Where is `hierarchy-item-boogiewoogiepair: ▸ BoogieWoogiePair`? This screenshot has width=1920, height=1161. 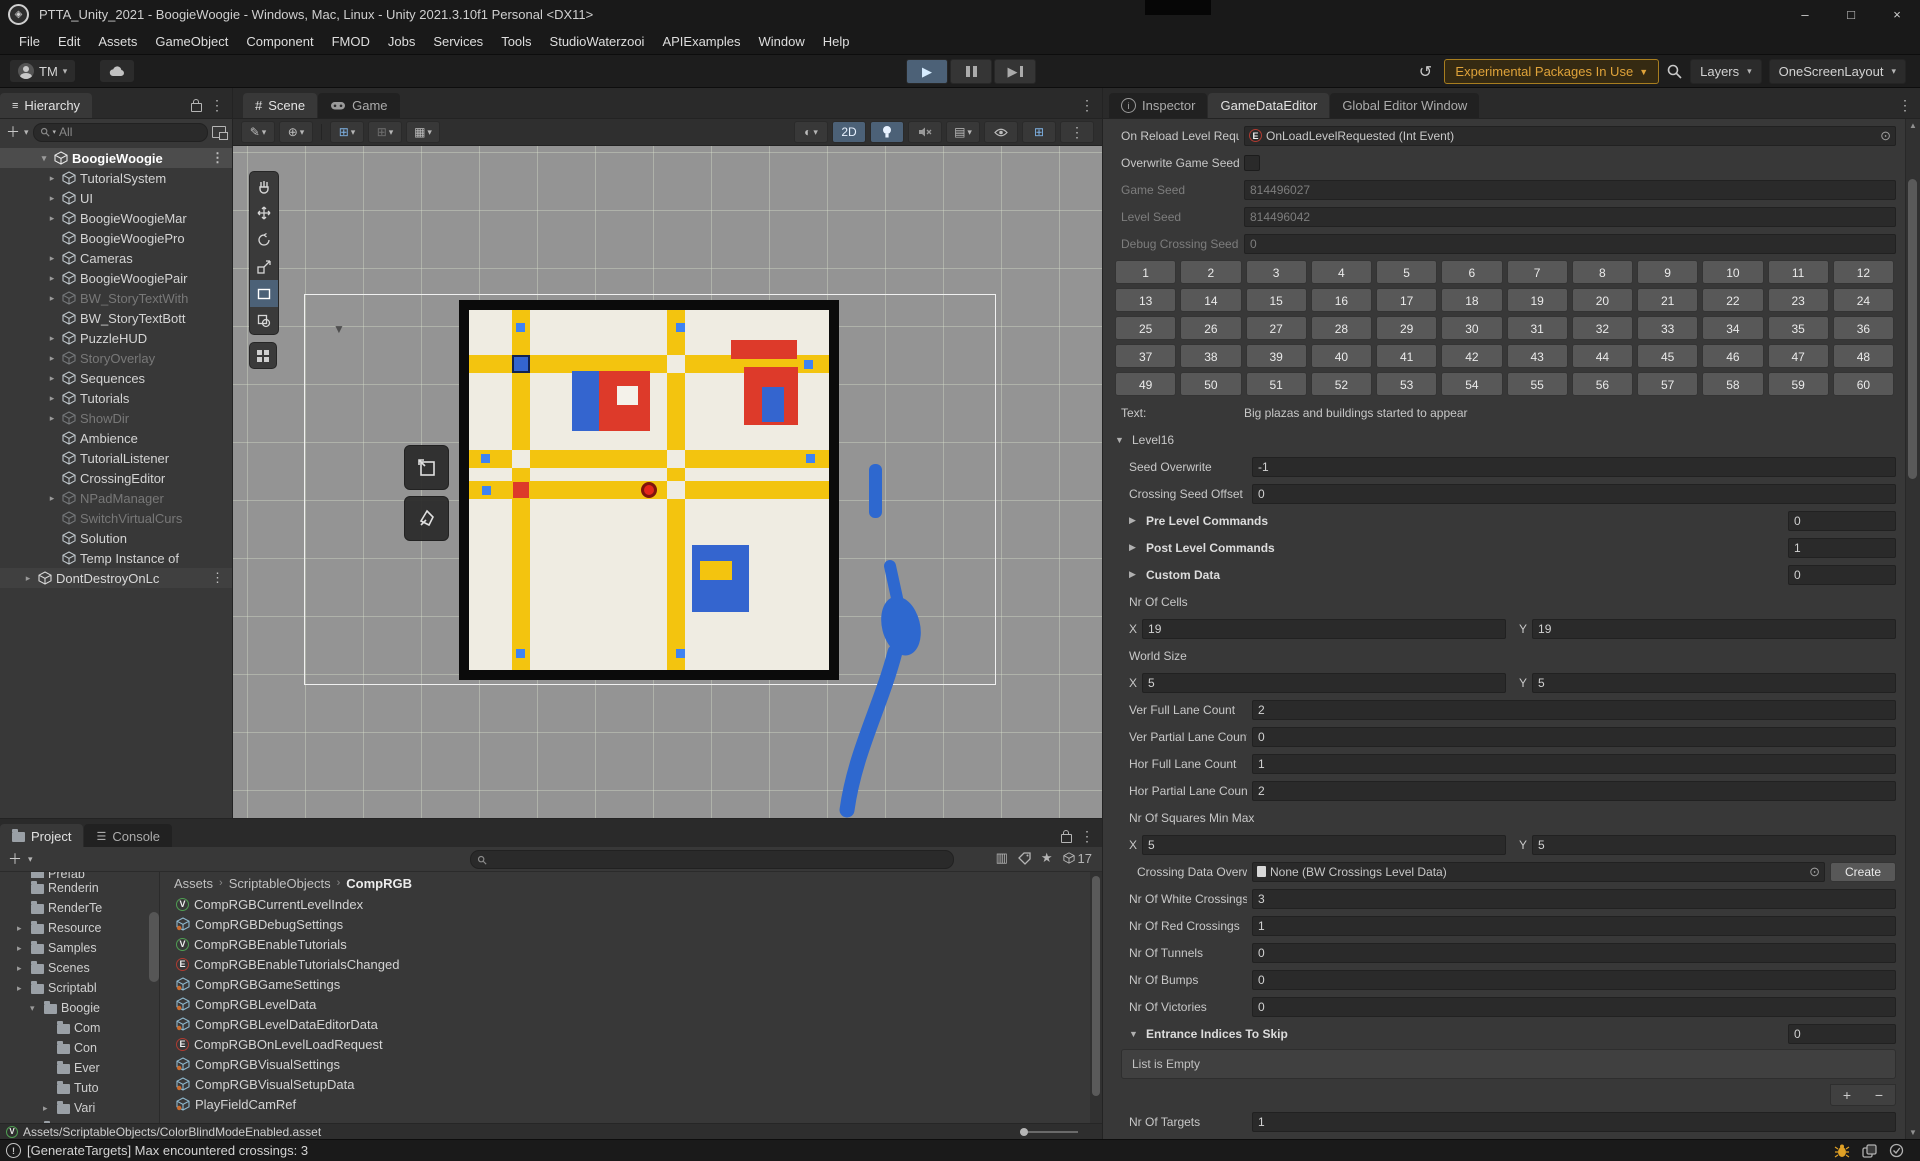 hierarchy-item-boogiewoogiepair: ▸ BoogieWoogiePair is located at coordinates (116, 278).